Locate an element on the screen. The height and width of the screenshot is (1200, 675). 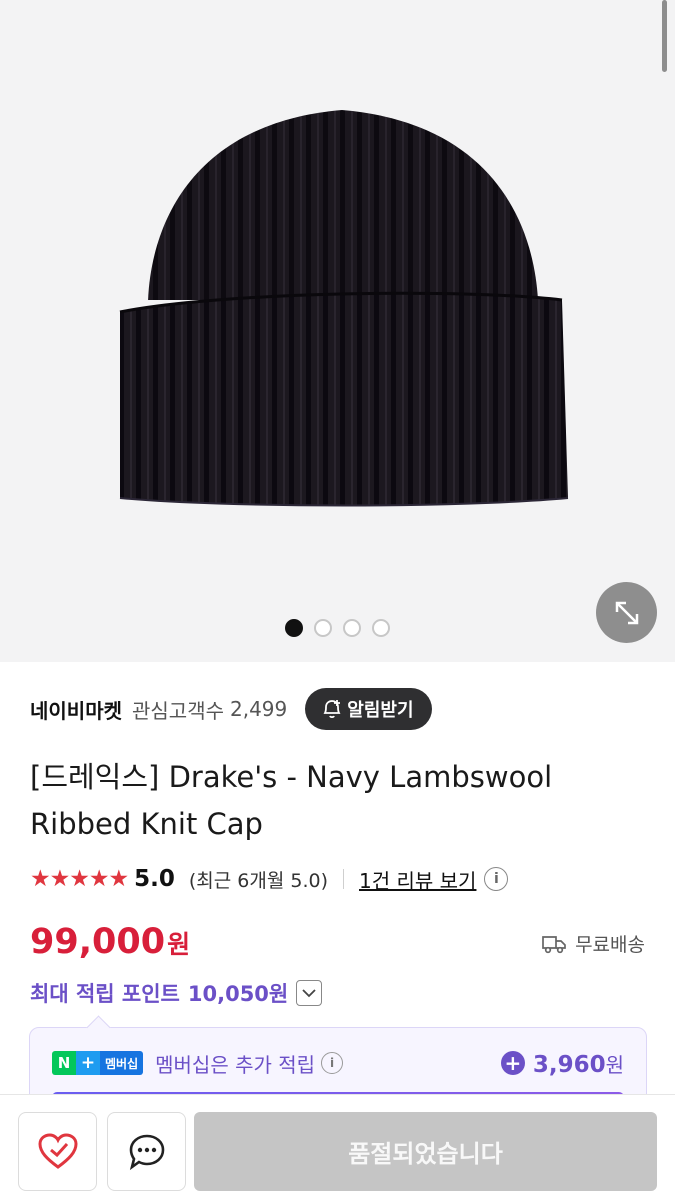
scroll-indicator is located at coordinates (664, 36).